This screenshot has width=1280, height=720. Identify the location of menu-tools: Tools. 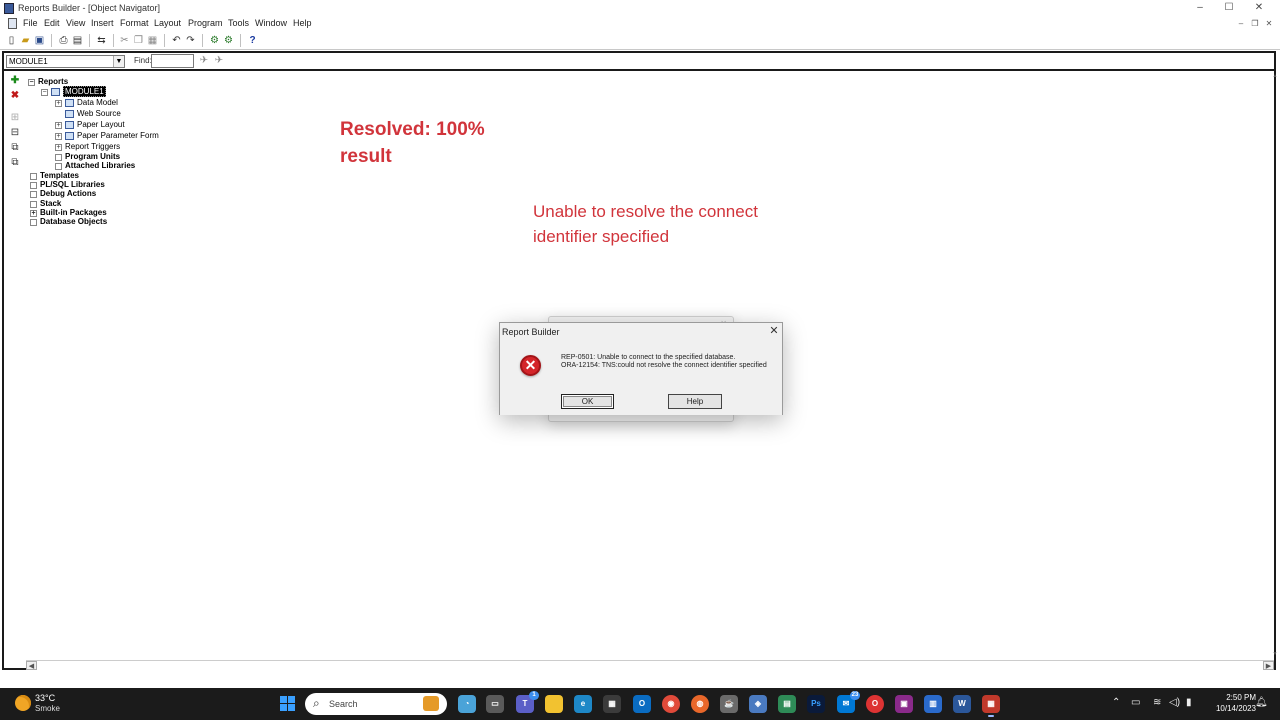
(238, 23).